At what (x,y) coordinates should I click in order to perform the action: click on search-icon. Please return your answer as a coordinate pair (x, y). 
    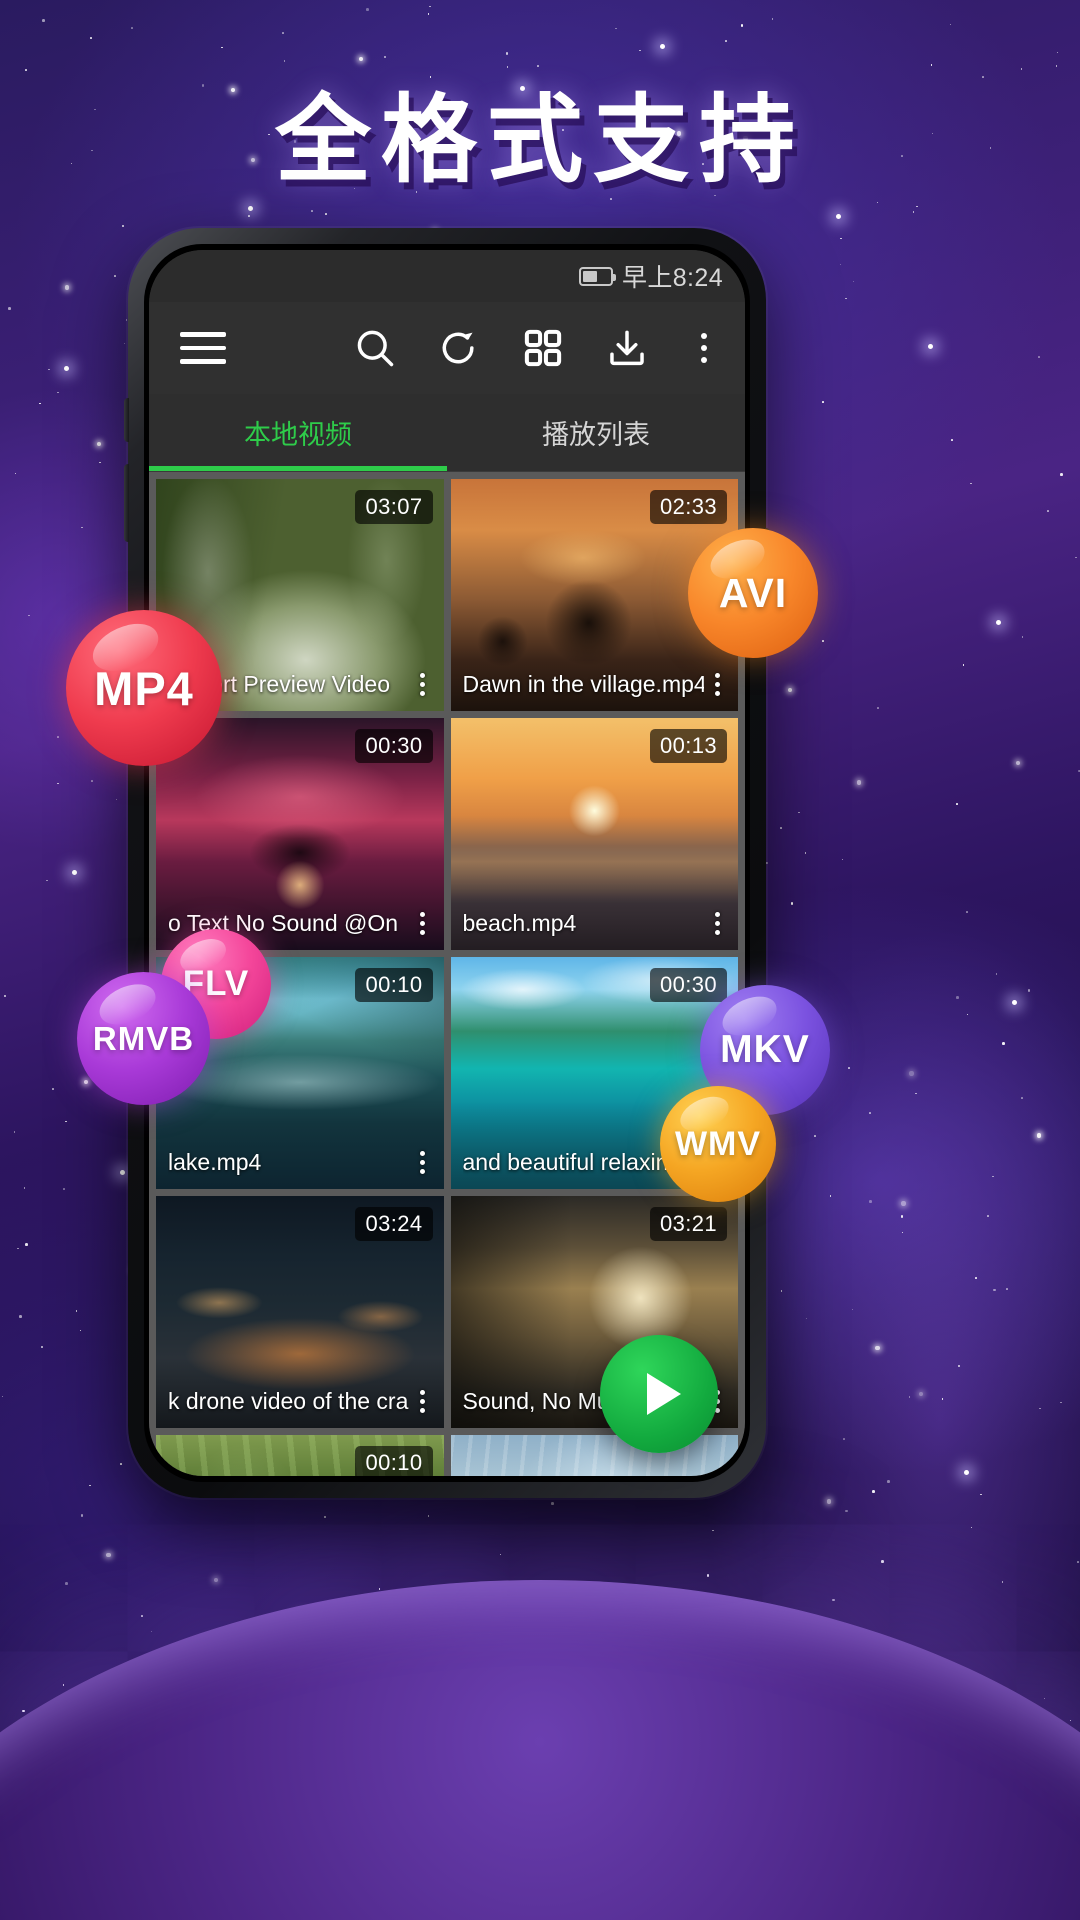
    Looking at the image, I should click on (375, 348).